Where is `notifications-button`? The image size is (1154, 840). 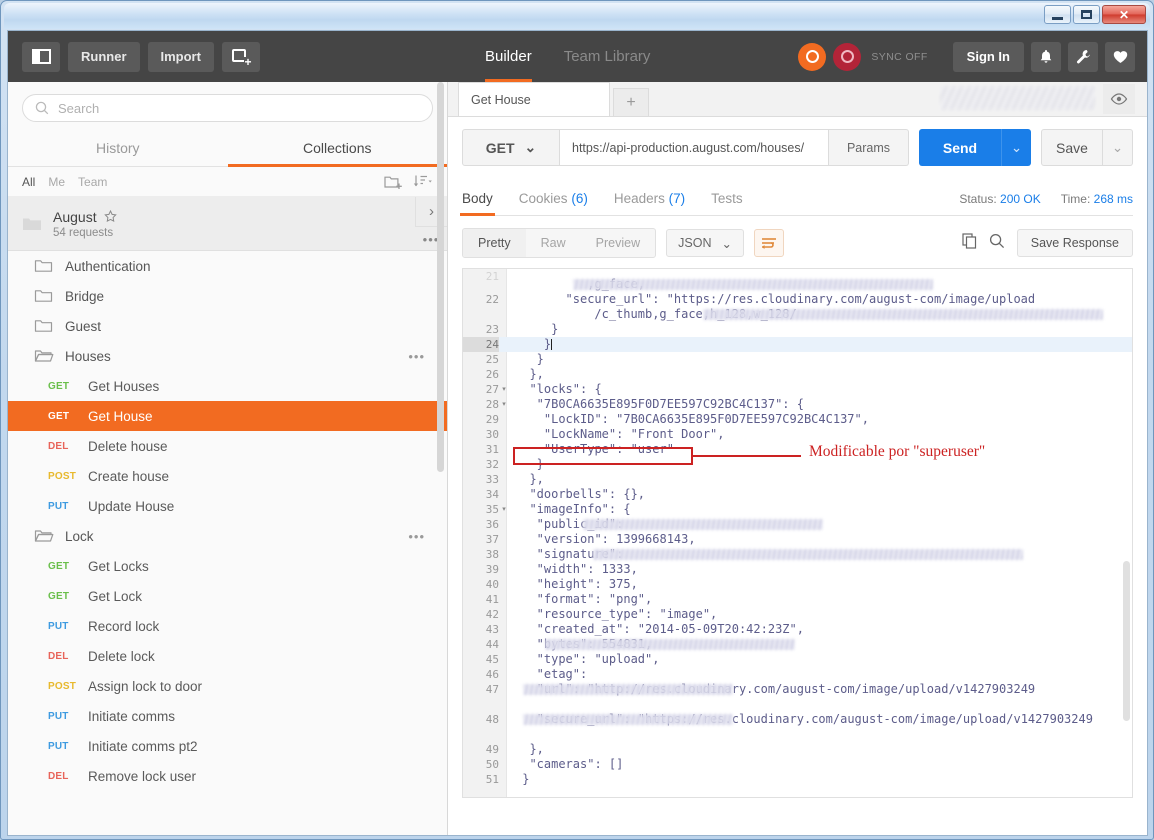 notifications-button is located at coordinates (1046, 56).